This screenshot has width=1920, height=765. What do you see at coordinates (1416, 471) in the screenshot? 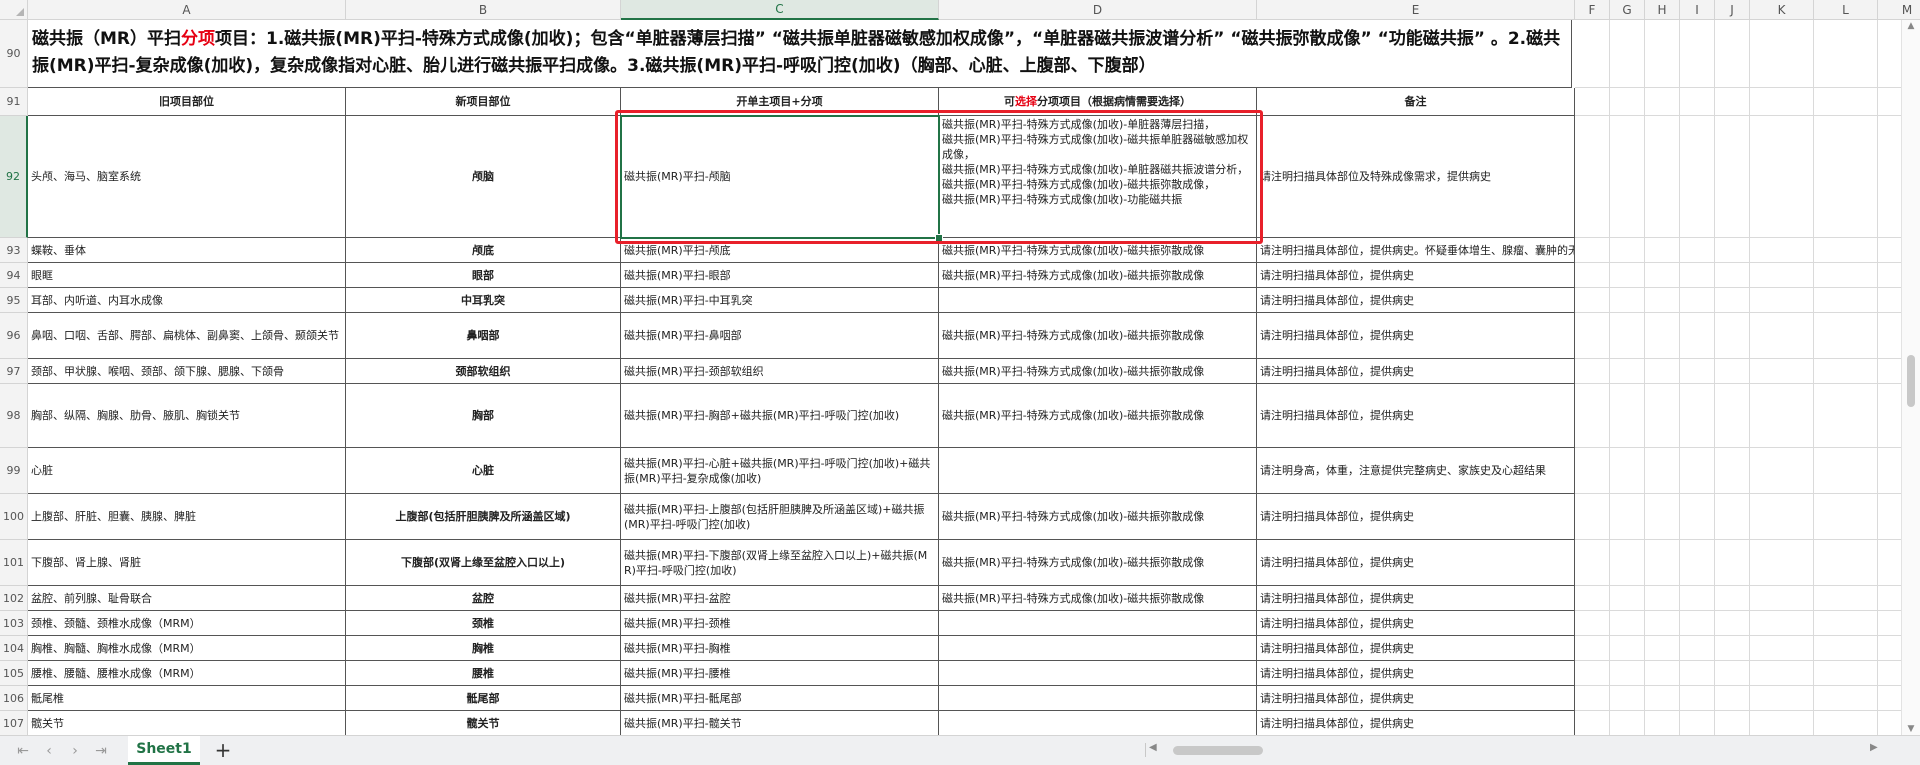
I see `data-cell-e: 请注明身高，体重，注意提供完整病史、家族史及心超结果` at bounding box center [1416, 471].